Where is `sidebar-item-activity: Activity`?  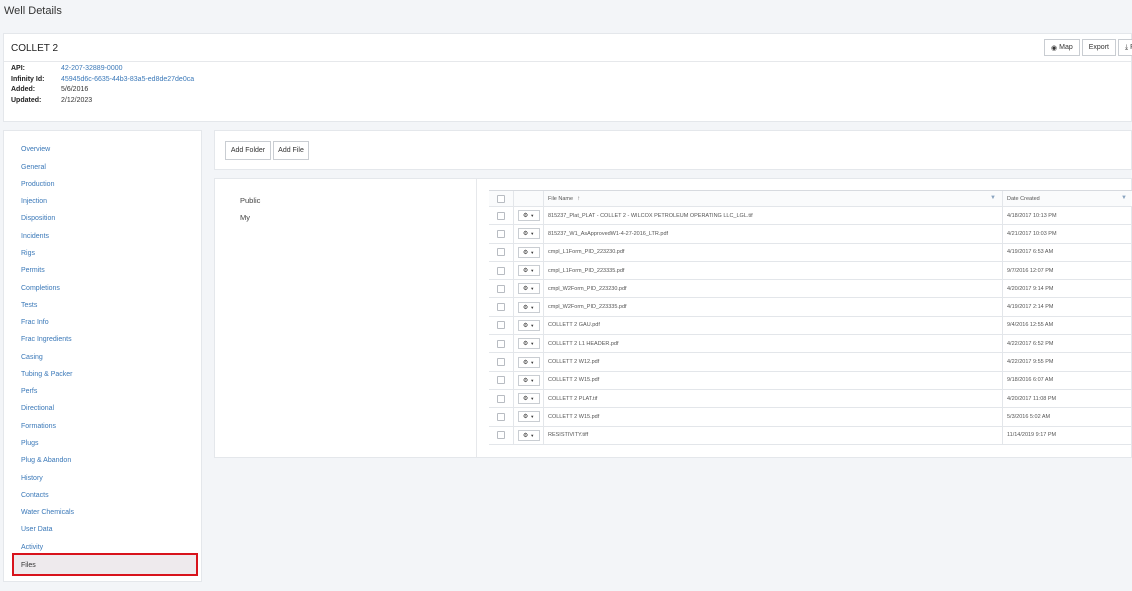
sidebar-item-activity: Activity is located at coordinates (32, 547).